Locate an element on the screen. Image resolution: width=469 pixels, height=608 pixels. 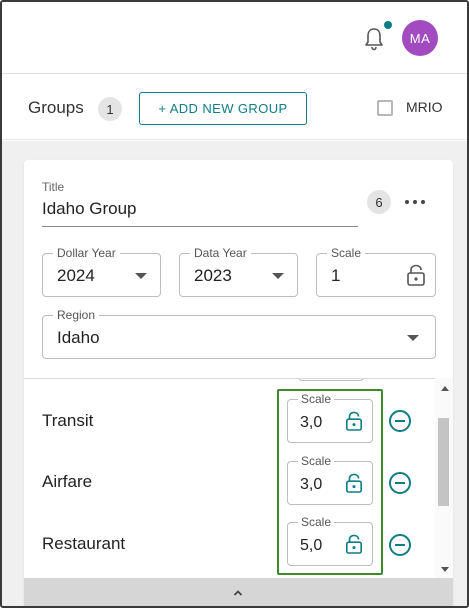
group-scale-label: Scale is located at coordinates (346, 253).